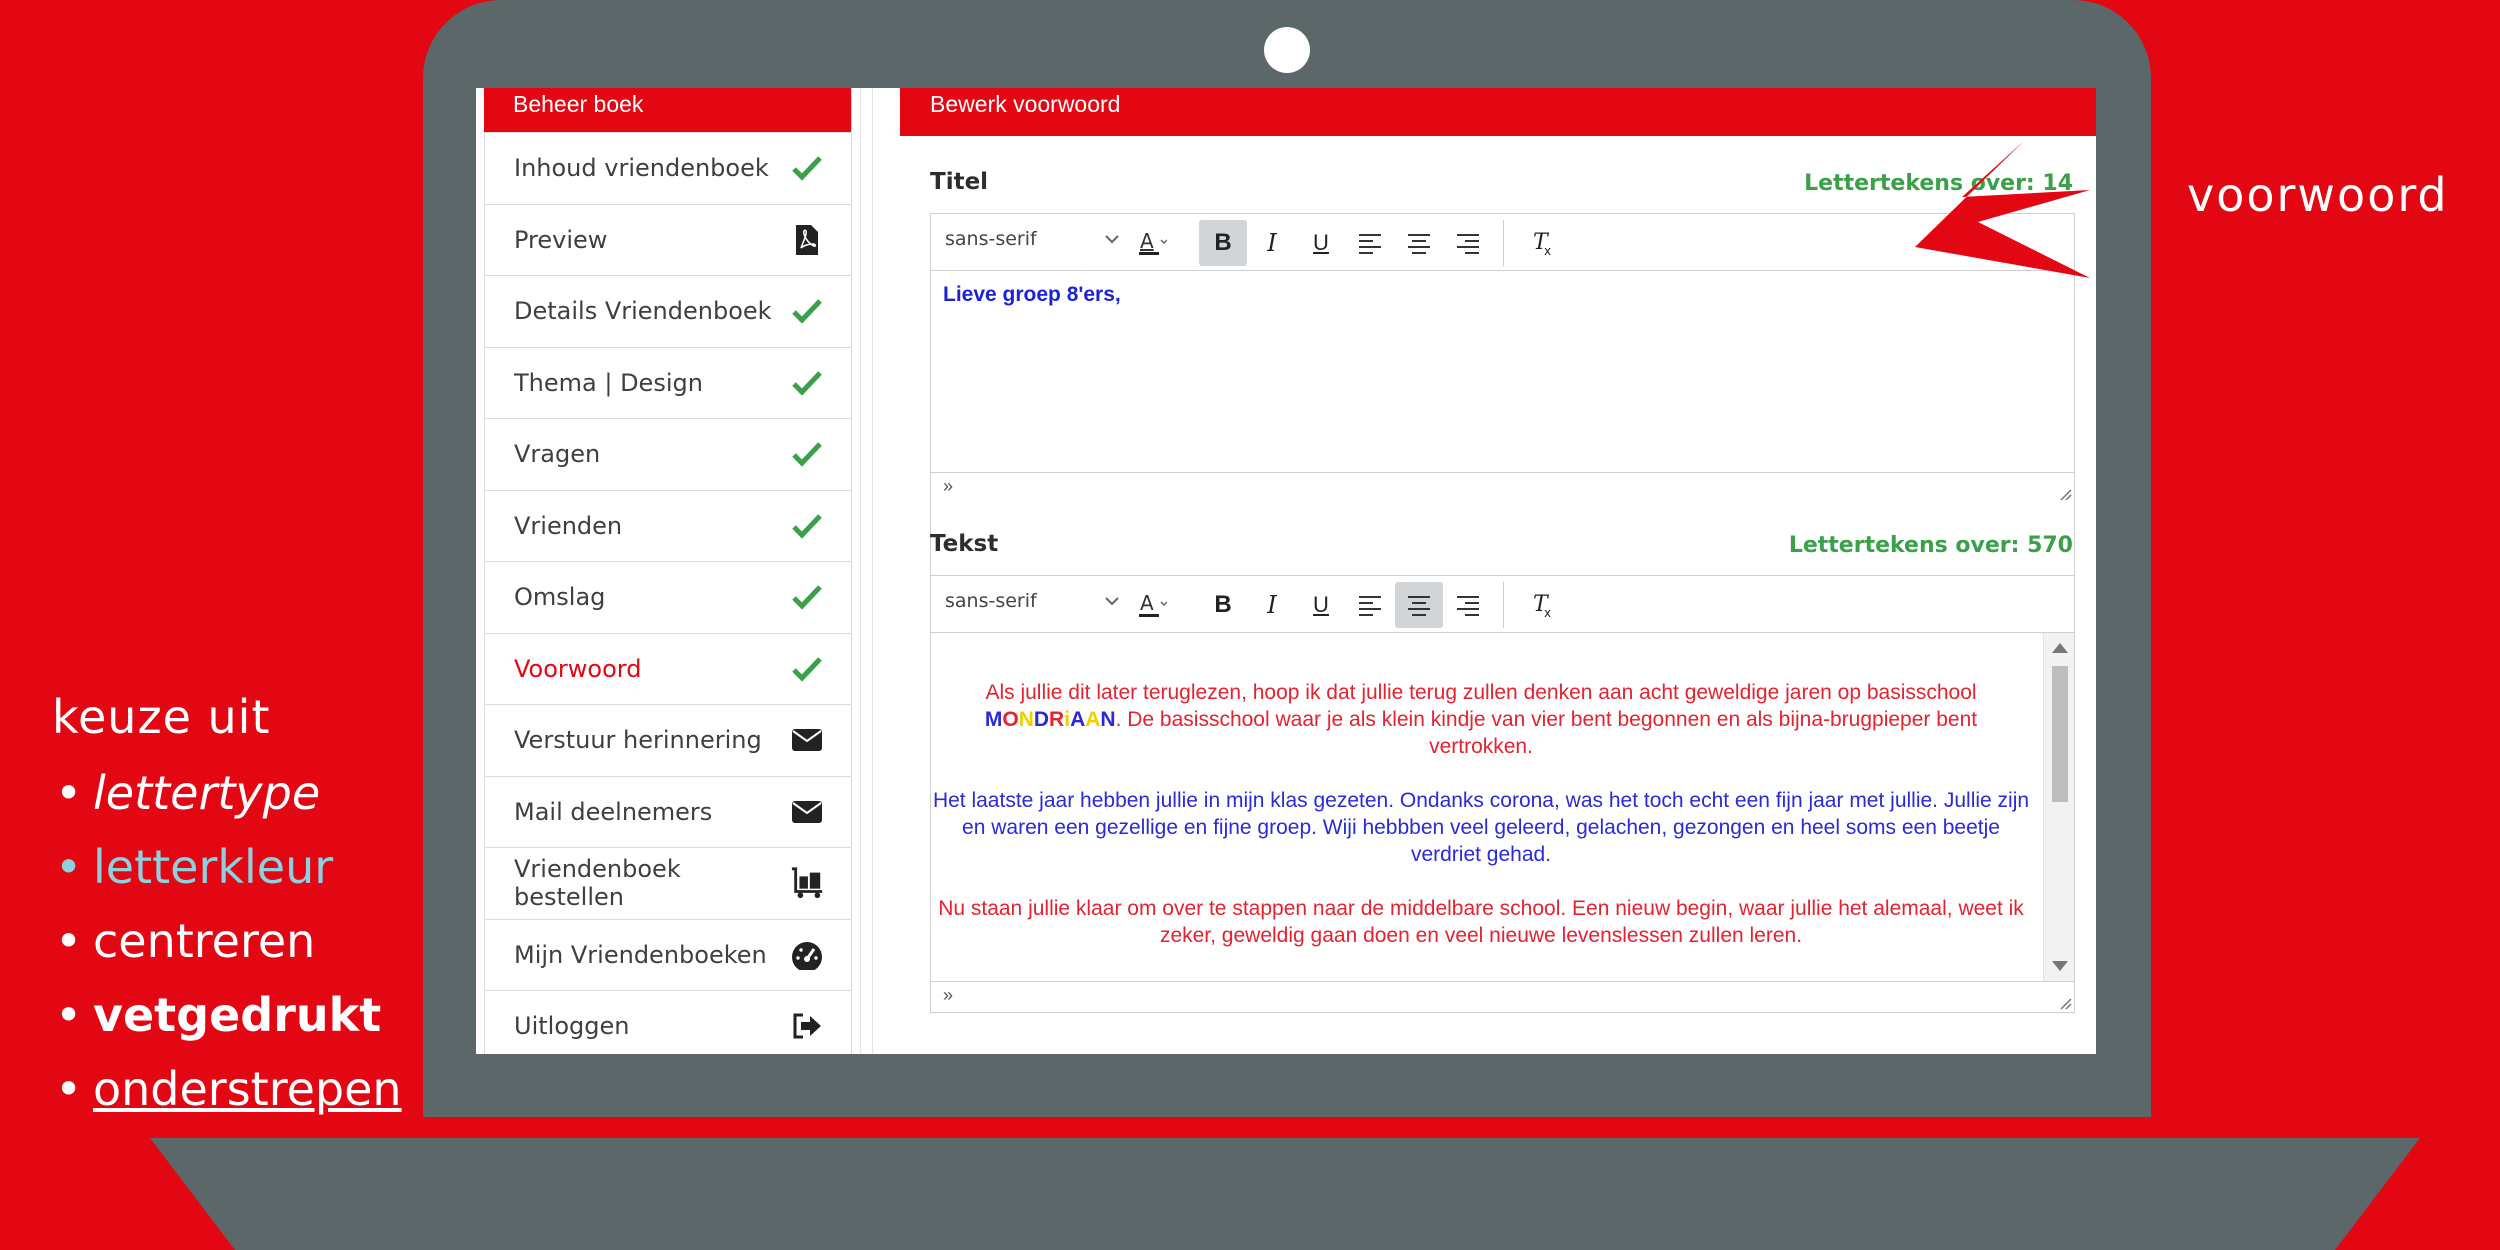 Image resolution: width=2500 pixels, height=1250 pixels. Describe the element at coordinates (194, 867) in the screenshot. I see `choice-item: • letterkleur` at that location.